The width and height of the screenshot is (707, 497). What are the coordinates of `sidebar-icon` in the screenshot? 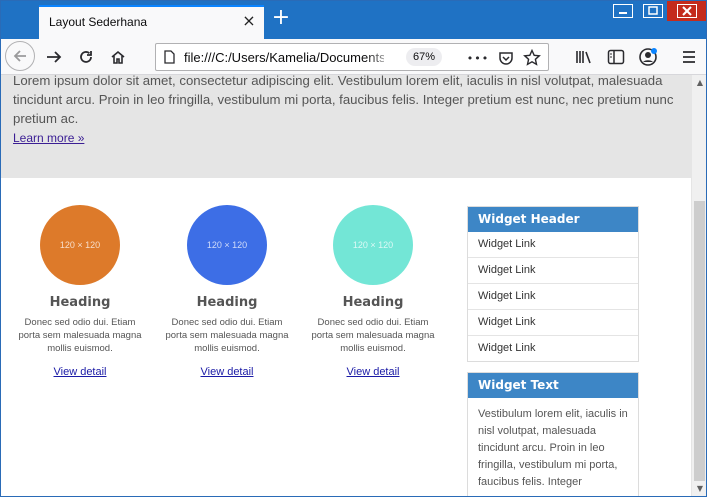 It's located at (616, 57).